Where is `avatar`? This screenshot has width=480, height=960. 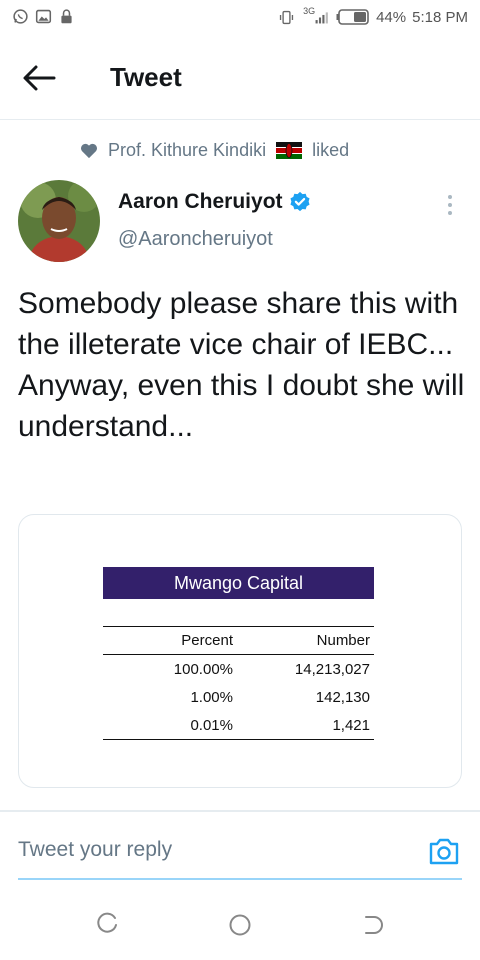 avatar is located at coordinates (59, 221).